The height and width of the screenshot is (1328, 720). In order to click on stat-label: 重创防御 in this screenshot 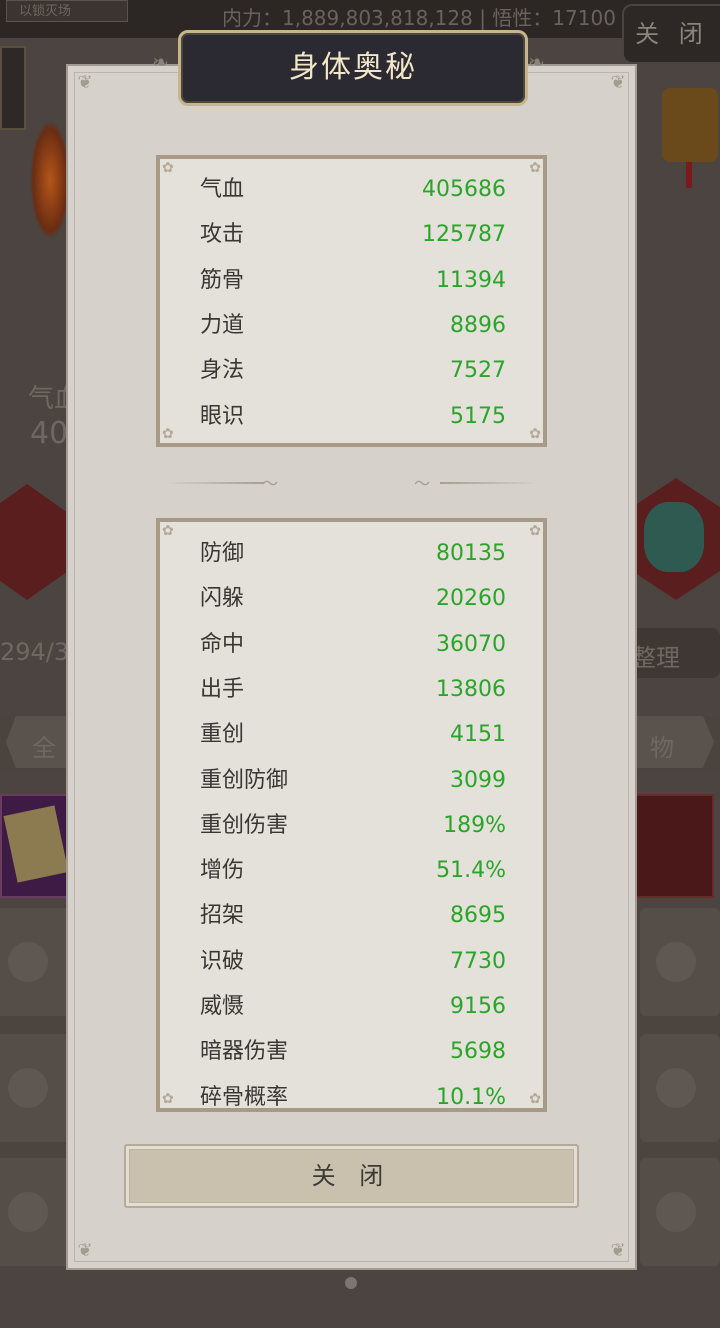, I will do `click(244, 780)`.